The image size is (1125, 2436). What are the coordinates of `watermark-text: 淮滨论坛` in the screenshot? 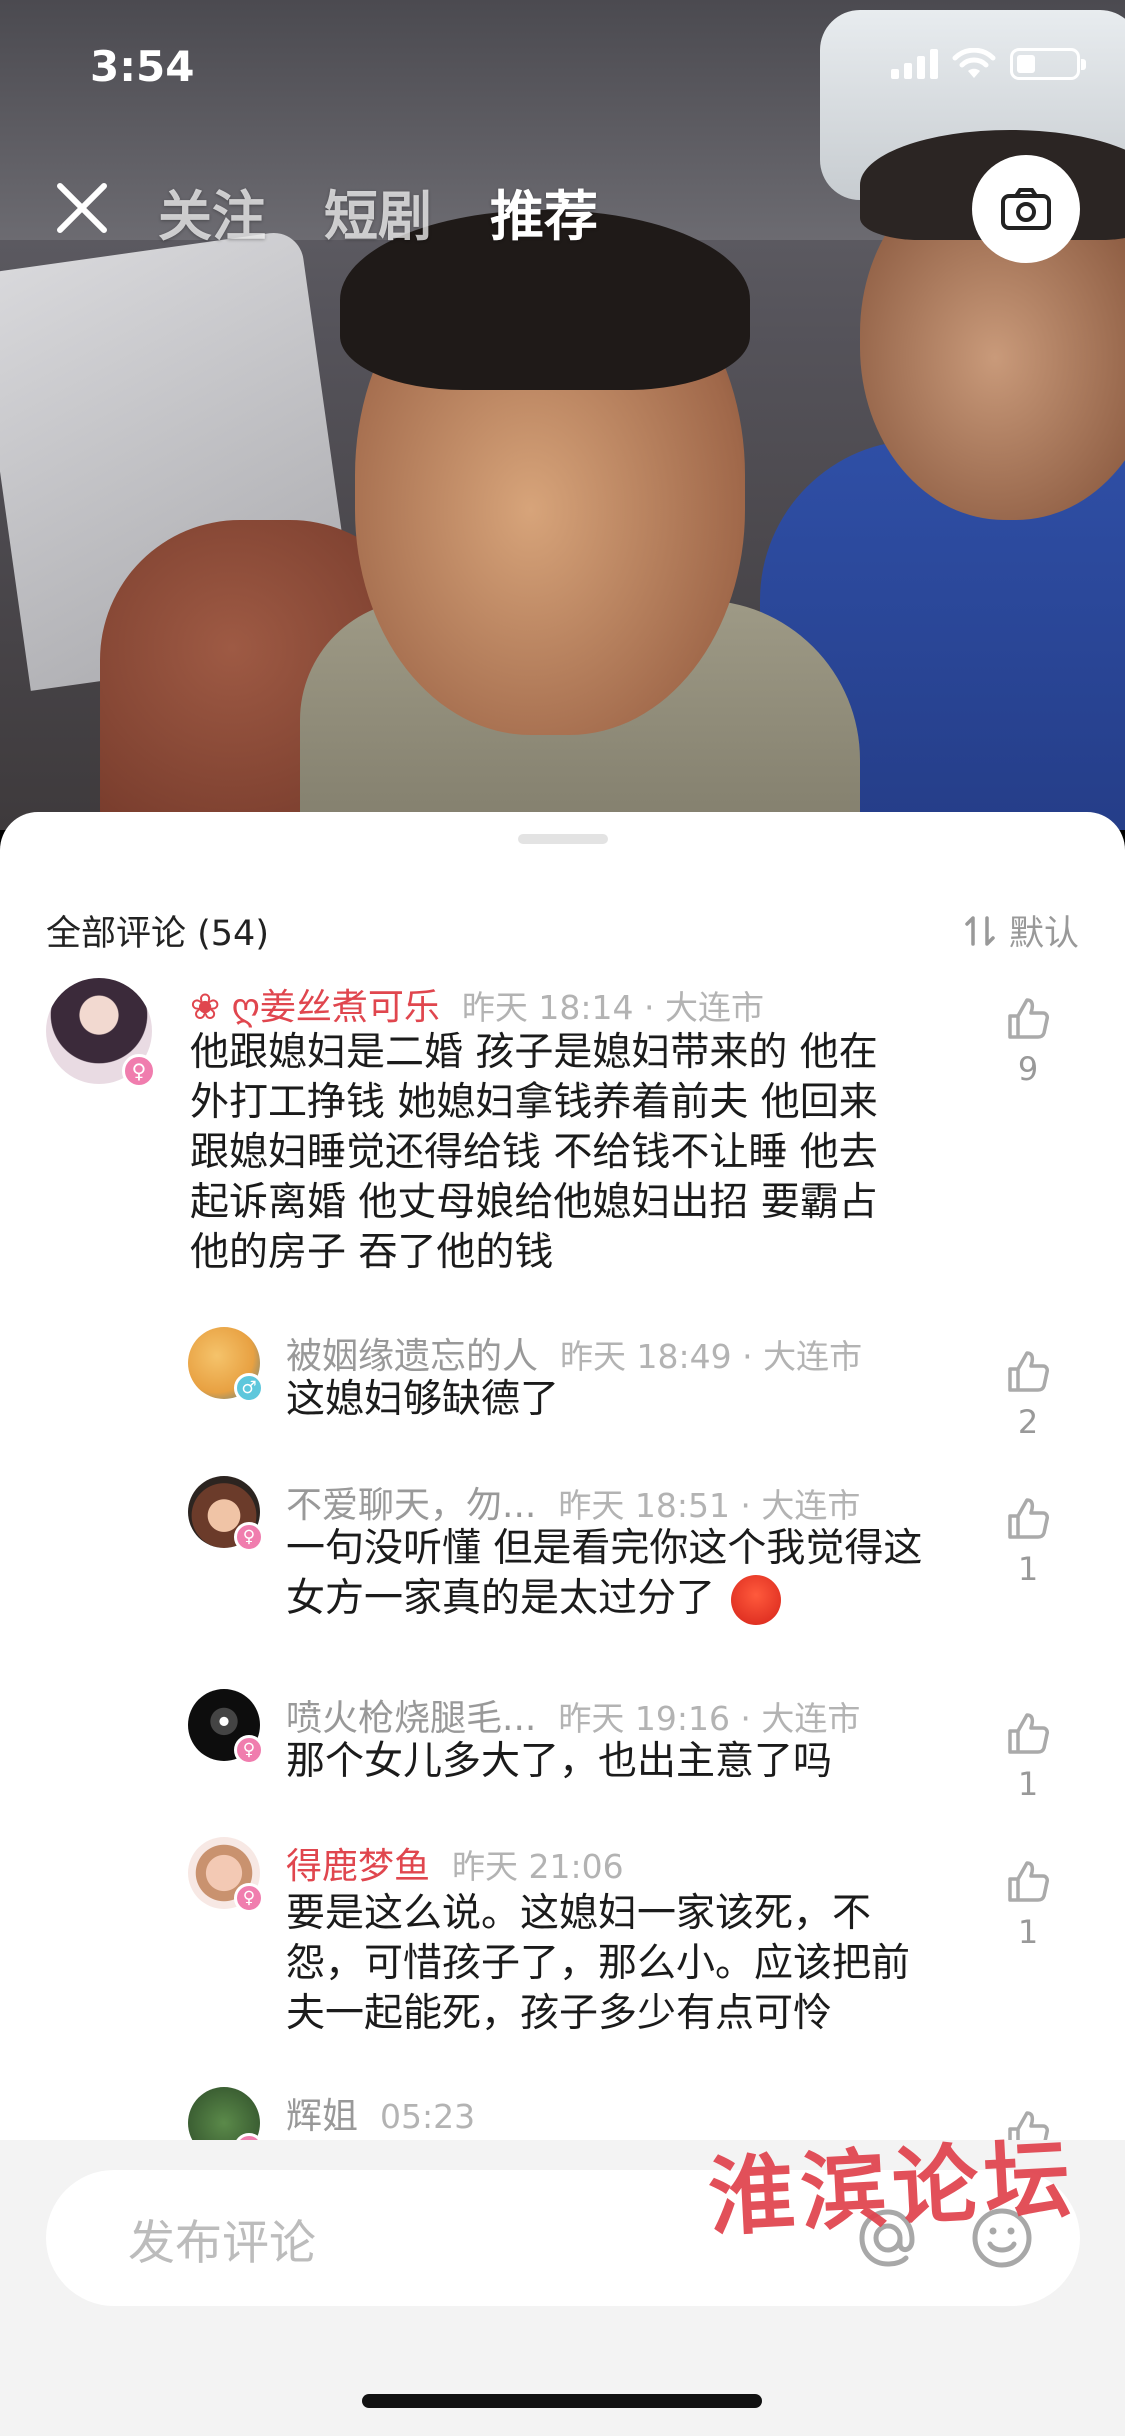 It's located at (892, 2188).